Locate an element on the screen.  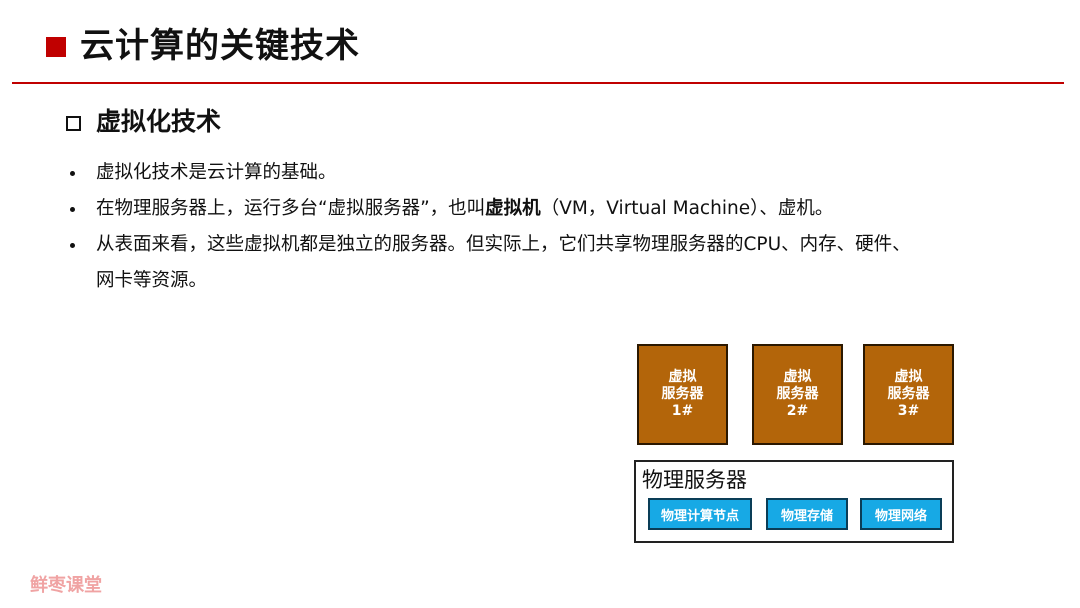
compute-node-module: 物理计算节点 is located at coordinates (700, 514).